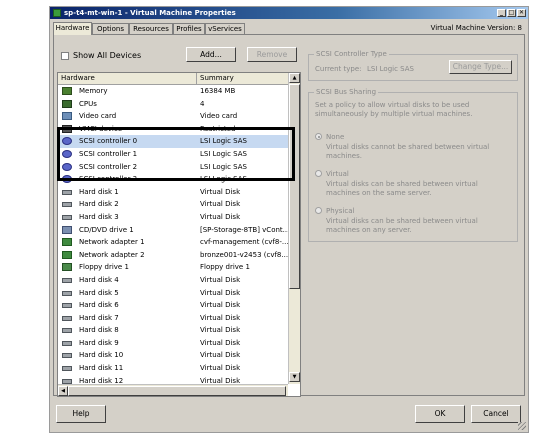 This screenshot has width=542, height=443. I want to click on memory-icon, so click(67, 91).